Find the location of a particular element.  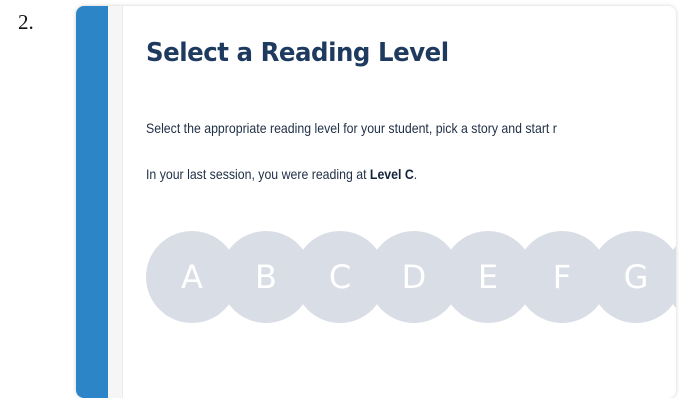

last-session-level: Level C is located at coordinates (391, 174).